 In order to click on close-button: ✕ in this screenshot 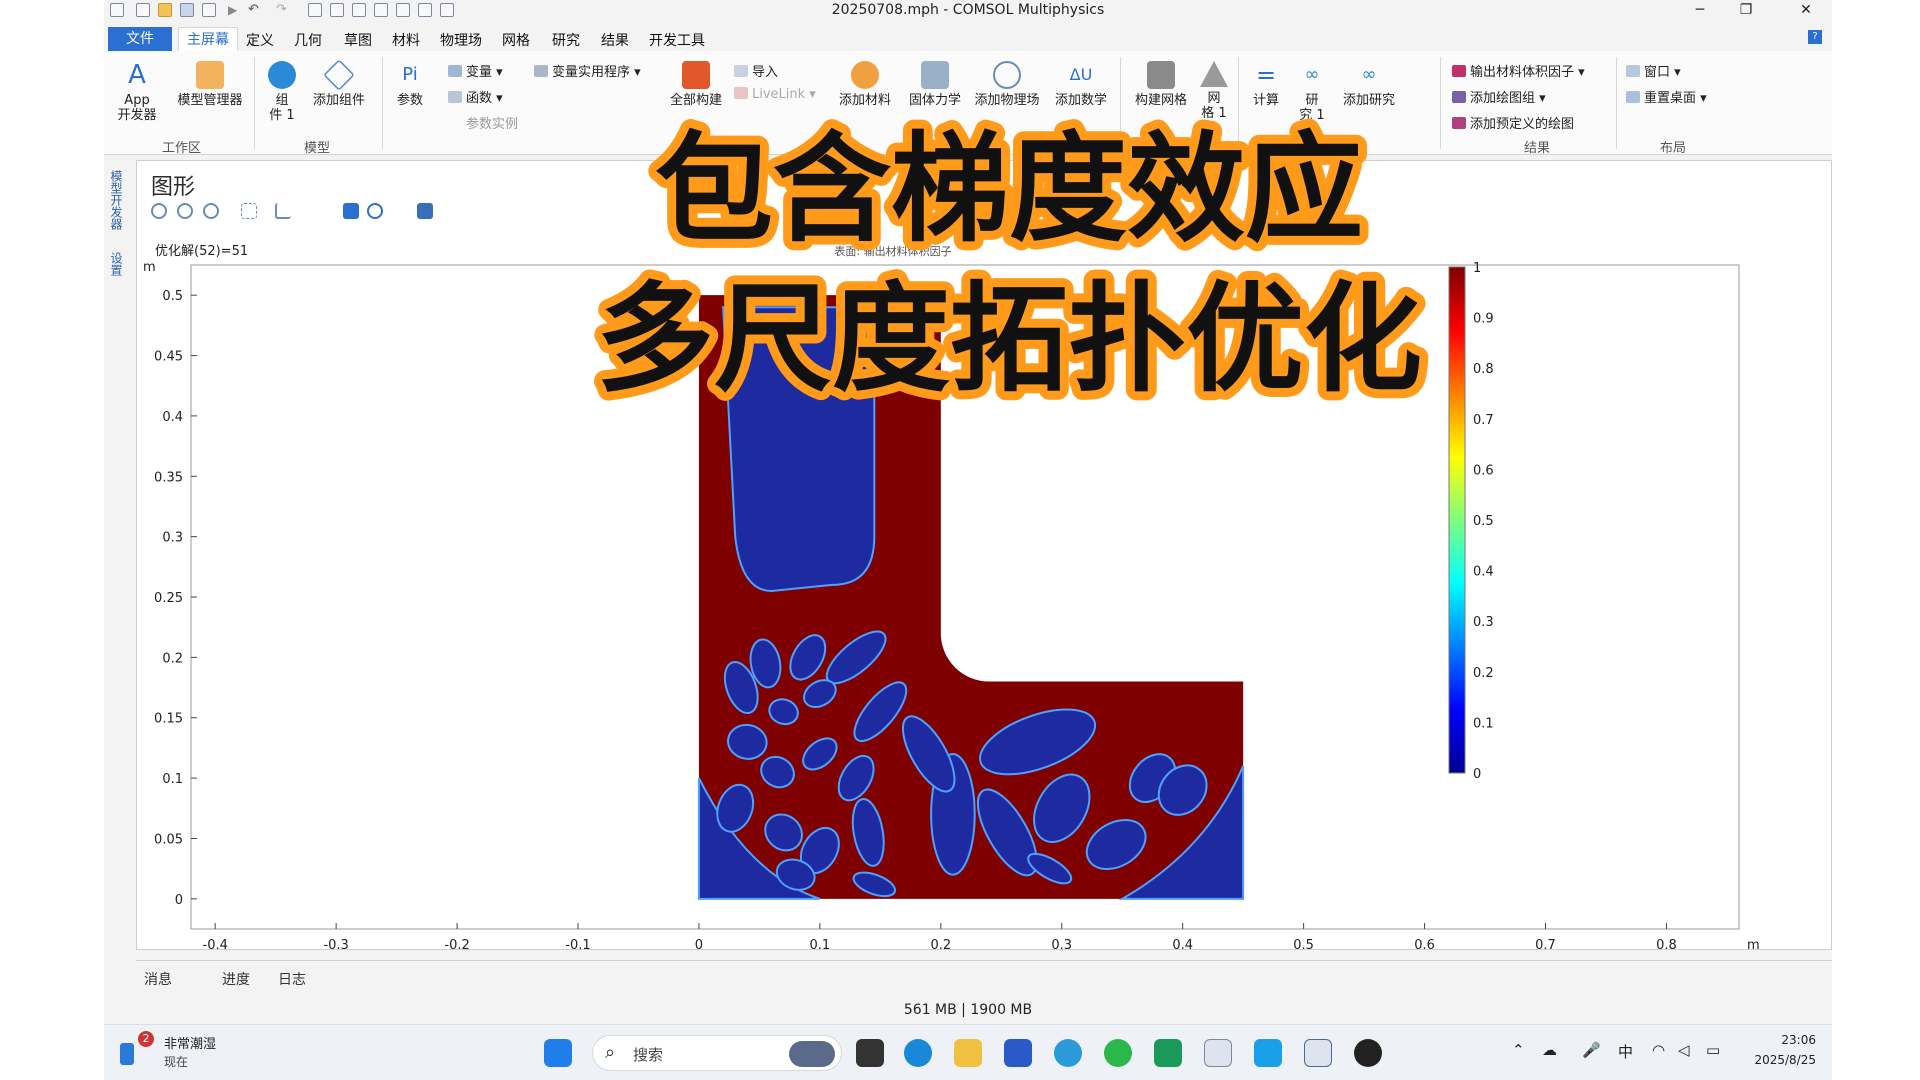, I will do `click(1806, 11)`.